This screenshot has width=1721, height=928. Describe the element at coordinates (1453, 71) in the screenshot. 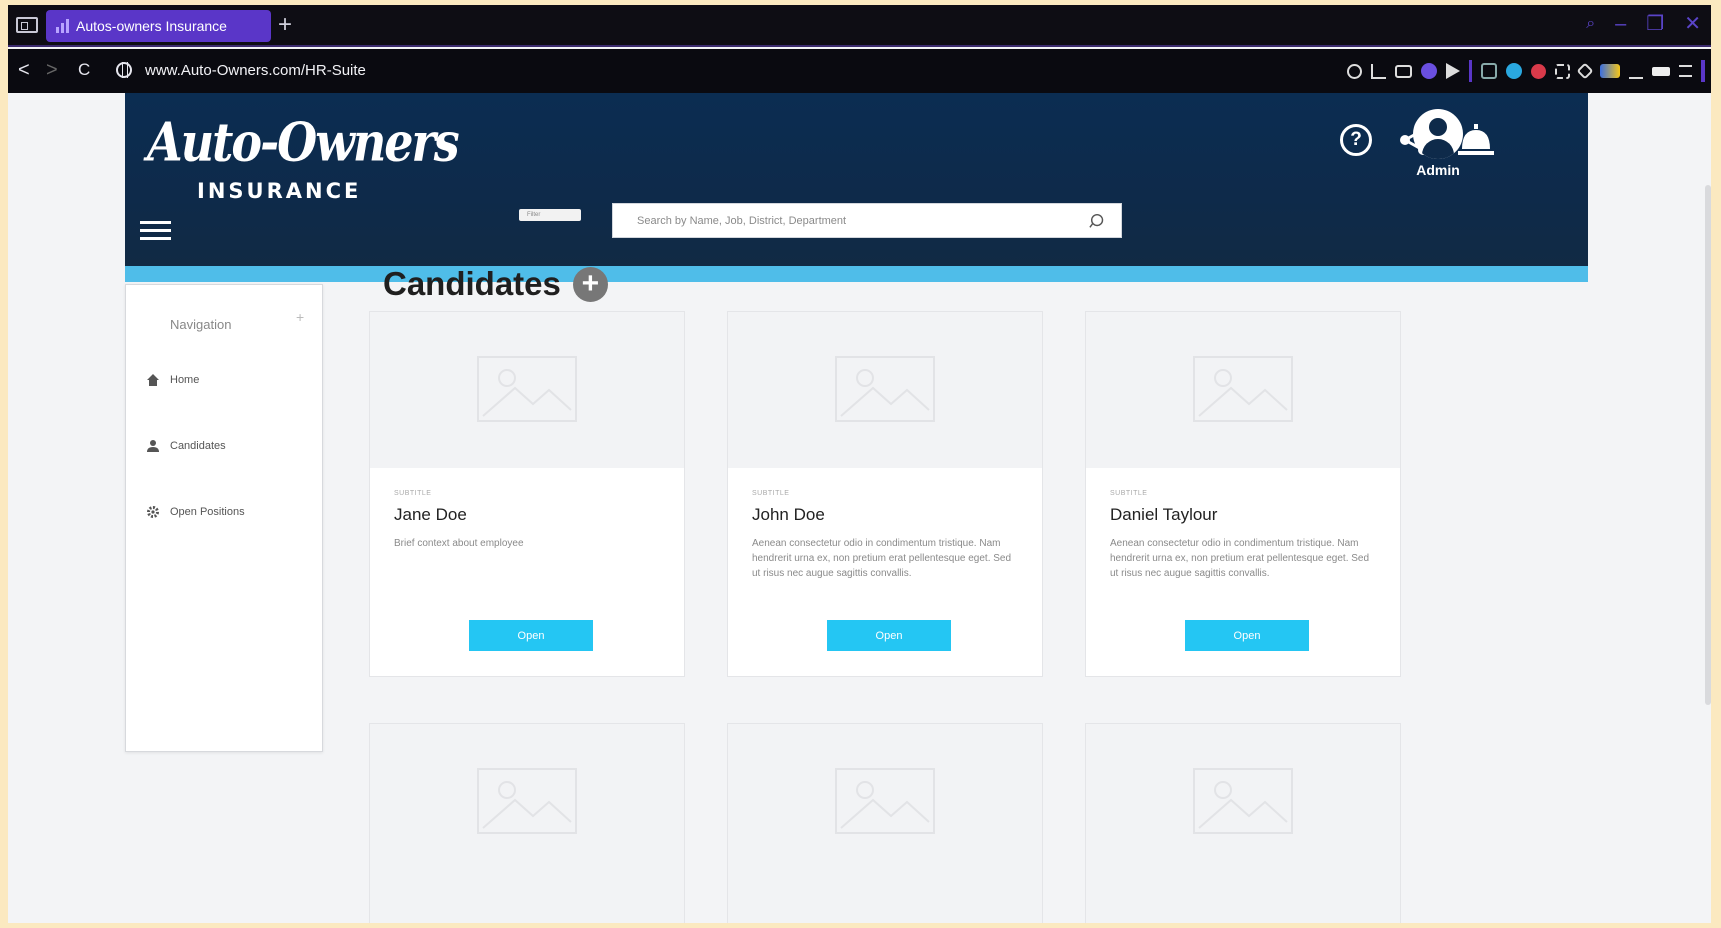

I see `play-icon` at that location.